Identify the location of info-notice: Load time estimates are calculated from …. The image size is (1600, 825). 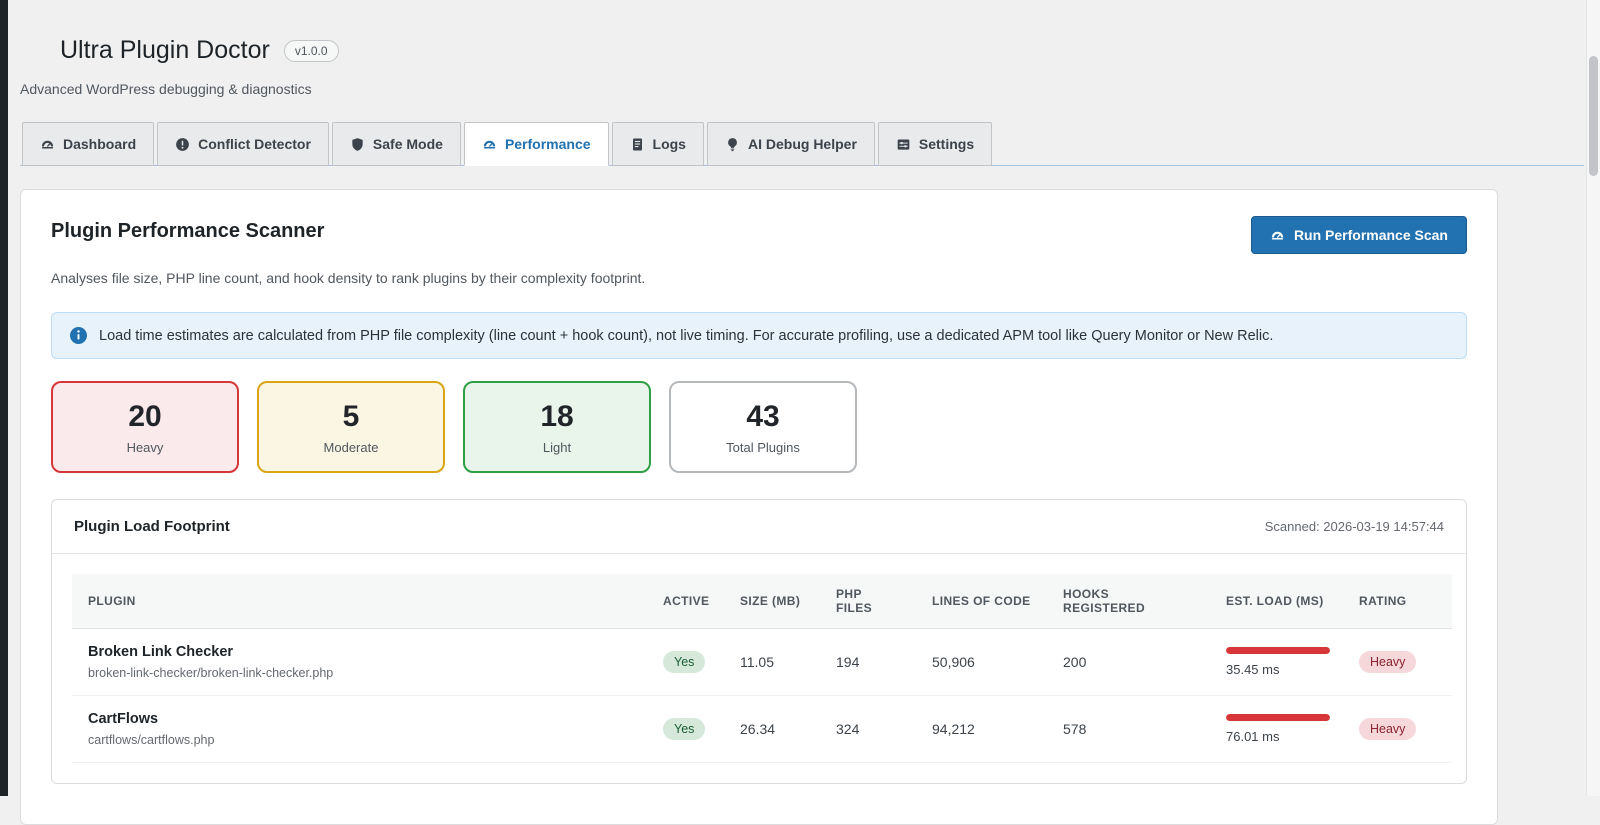
(759, 335).